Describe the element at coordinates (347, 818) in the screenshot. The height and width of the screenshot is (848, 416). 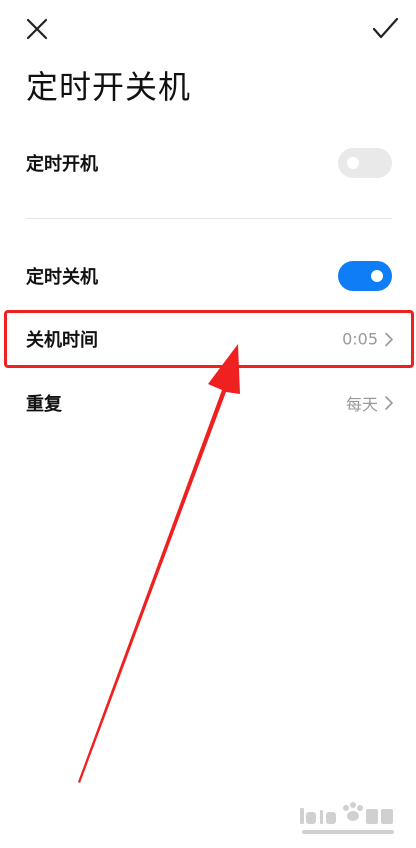
I see `baidu-watermark-logo` at that location.